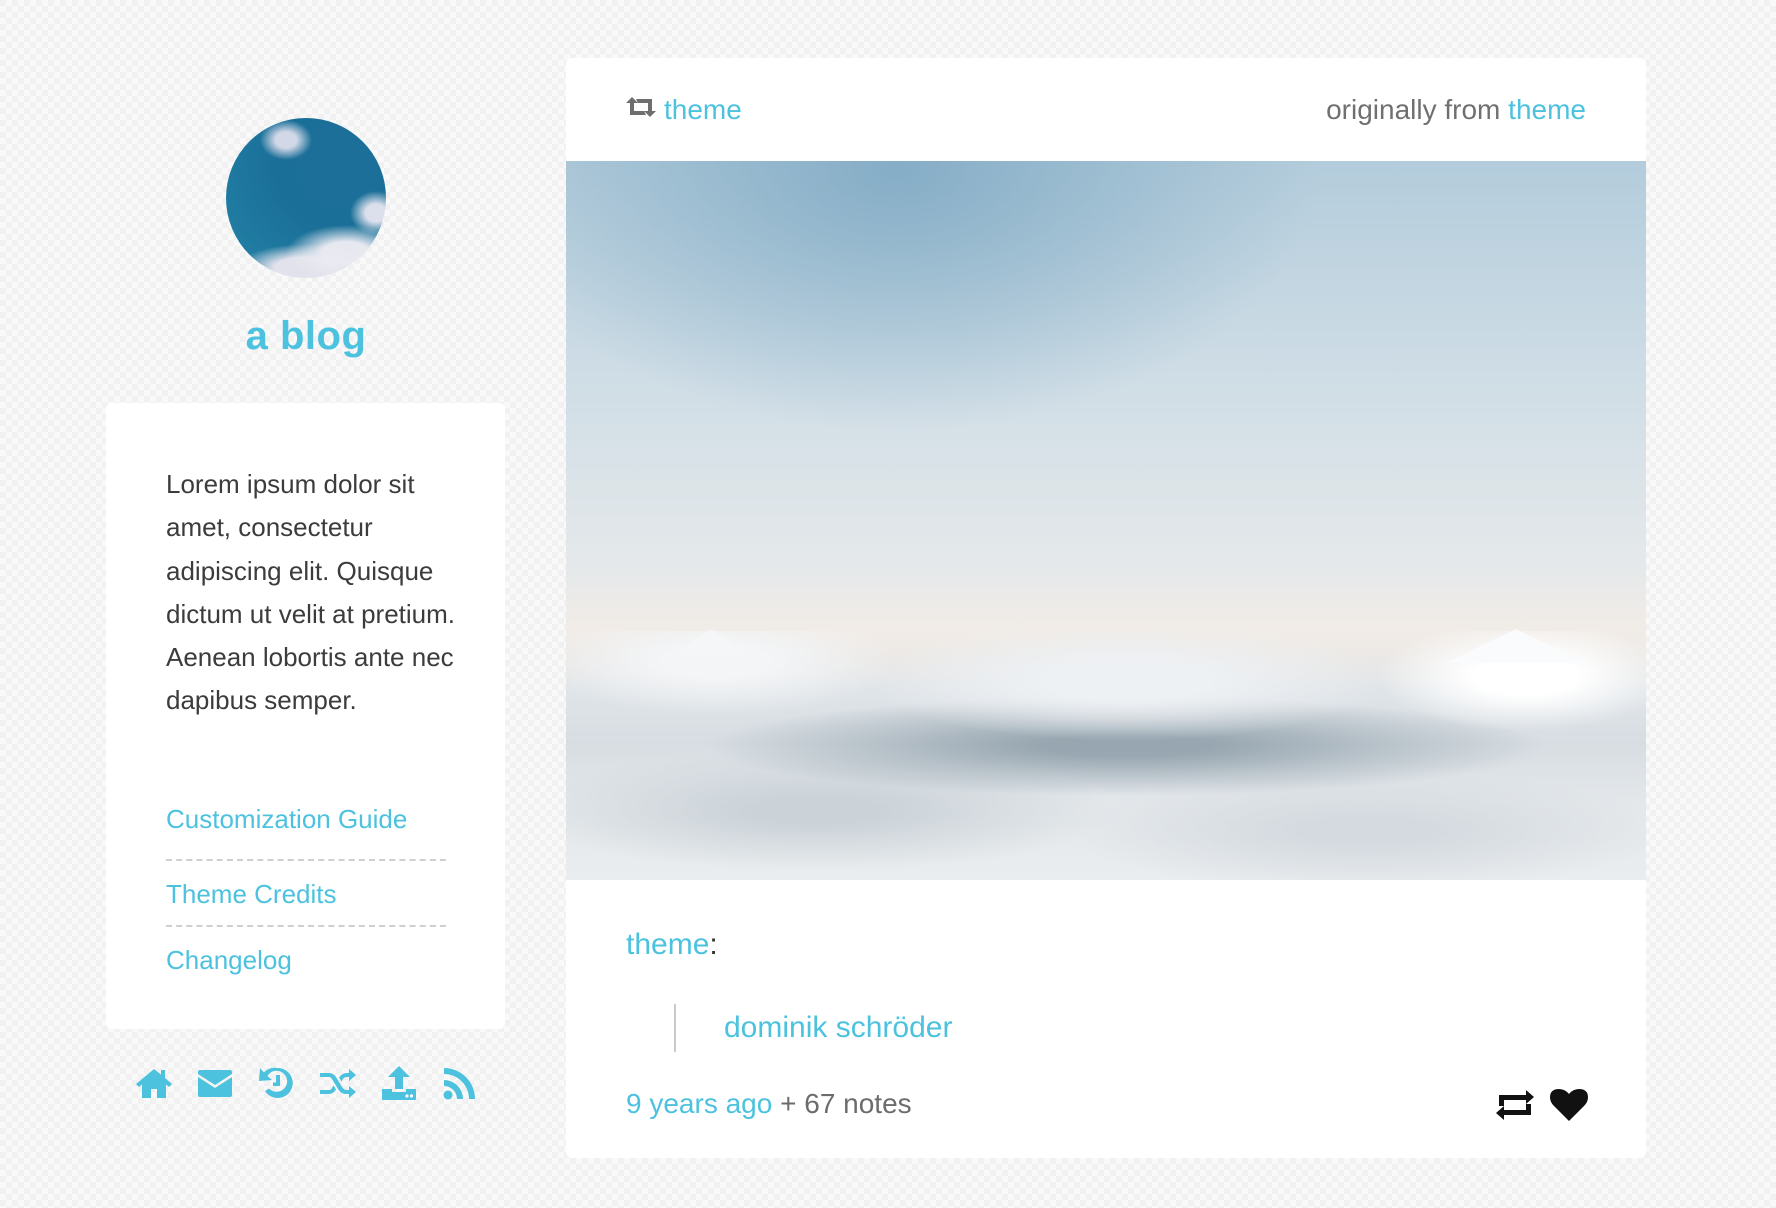  What do you see at coordinates (1106, 109) in the screenshot?
I see `post-header: theme originally from theme` at bounding box center [1106, 109].